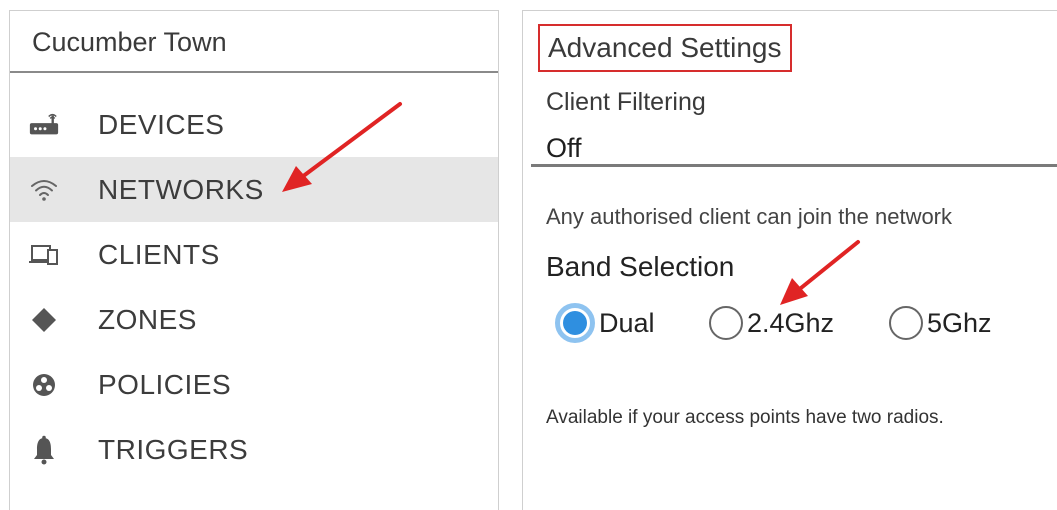  Describe the element at coordinates (161, 124) in the screenshot. I see `sidebar-item-label: DEVICES` at that location.